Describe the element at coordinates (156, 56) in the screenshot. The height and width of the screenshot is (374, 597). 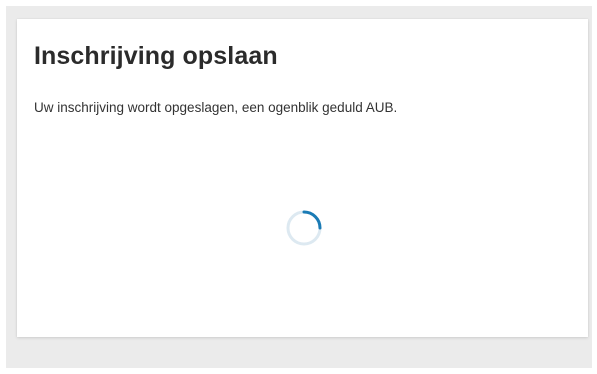
I see `dialog-title: Inschrijving opslaan` at that location.